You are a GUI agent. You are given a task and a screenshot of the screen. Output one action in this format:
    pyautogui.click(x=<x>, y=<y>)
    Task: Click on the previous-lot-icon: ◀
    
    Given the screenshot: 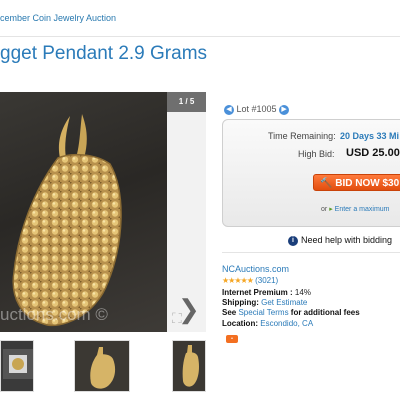 What is the action you would take?
    pyautogui.click(x=229, y=109)
    